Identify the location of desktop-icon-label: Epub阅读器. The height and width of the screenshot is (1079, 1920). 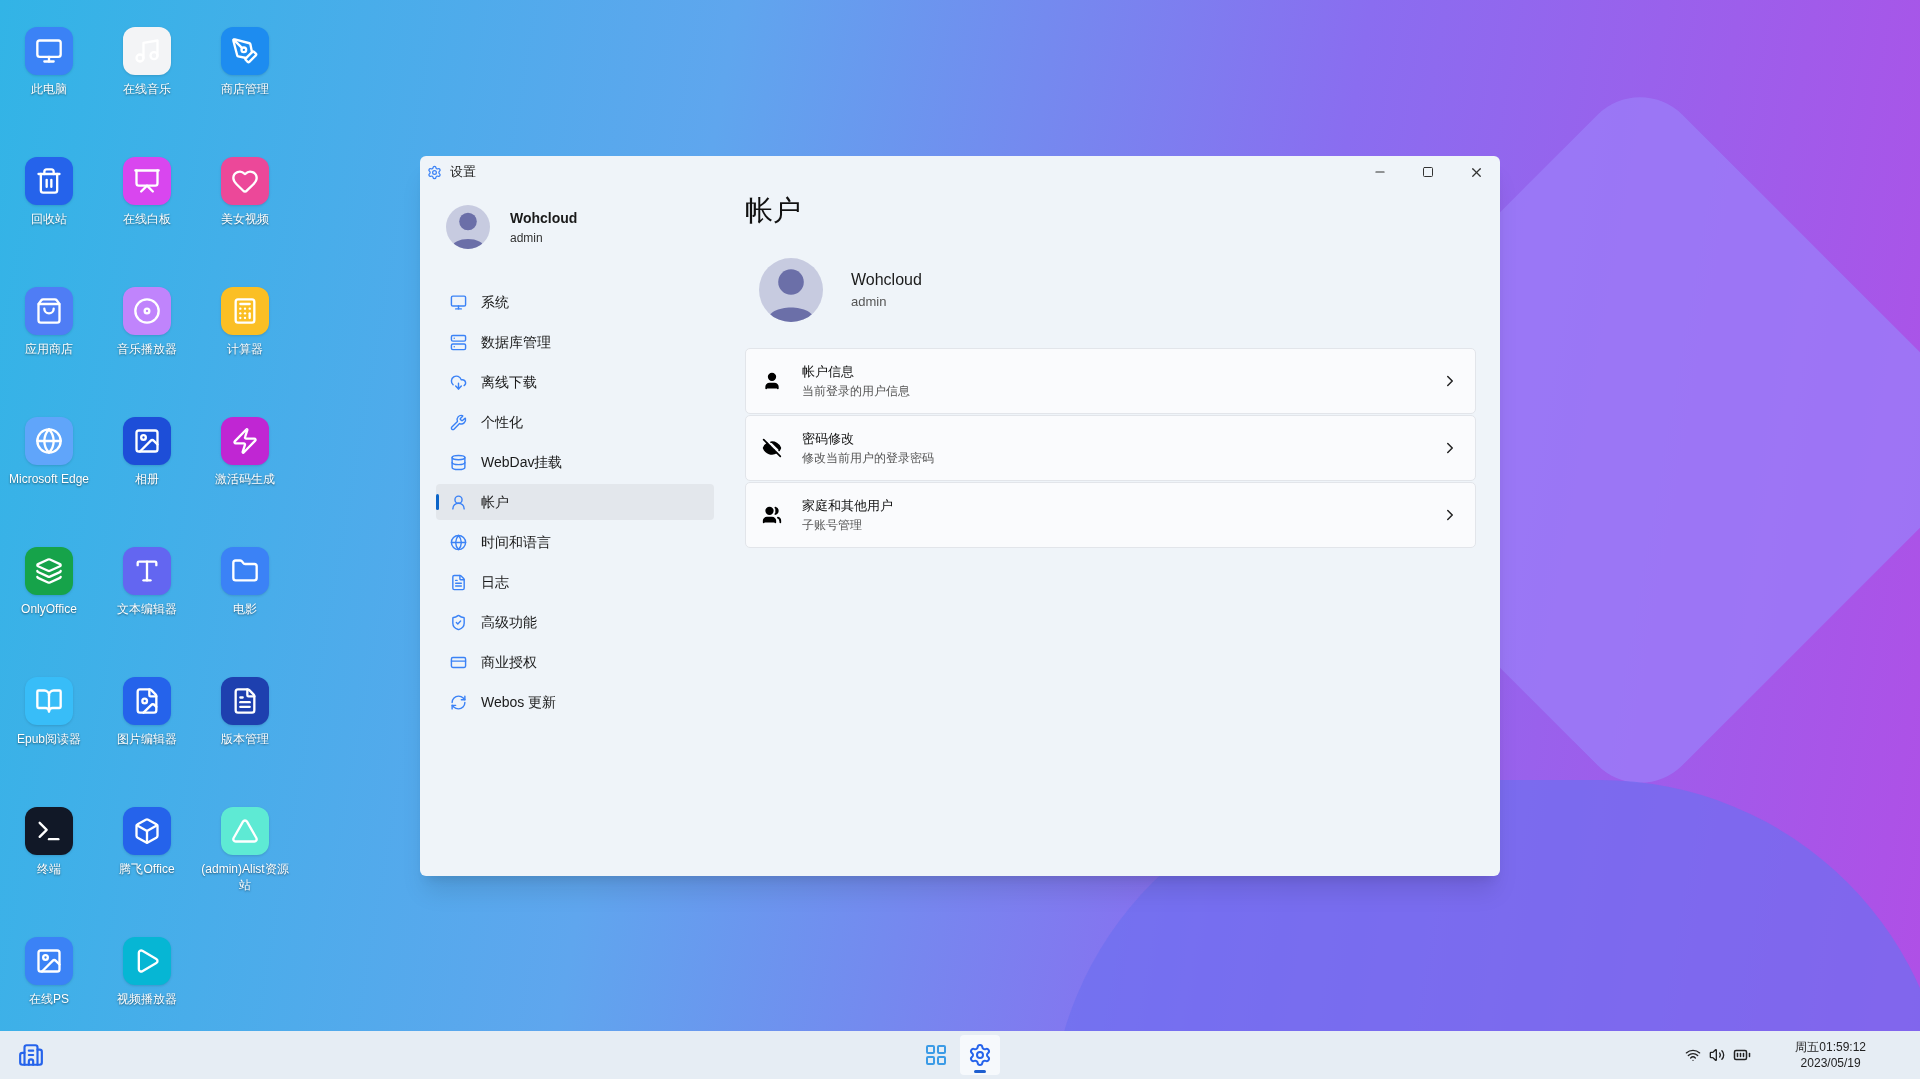
(49, 739).